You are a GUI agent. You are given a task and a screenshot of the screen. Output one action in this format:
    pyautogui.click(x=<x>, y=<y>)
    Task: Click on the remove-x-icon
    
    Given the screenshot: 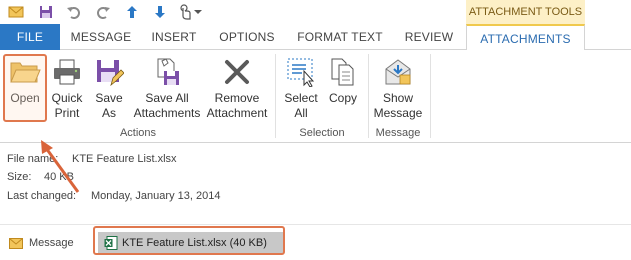 What is the action you would take?
    pyautogui.click(x=237, y=72)
    